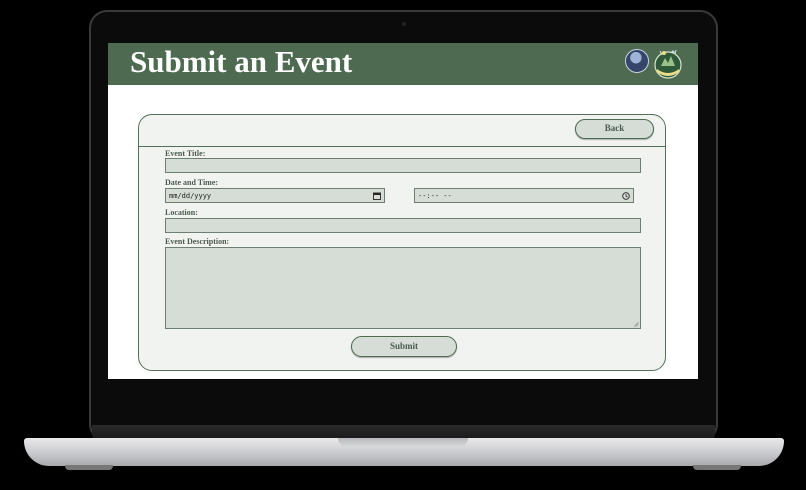  What do you see at coordinates (403, 165) in the screenshot?
I see `event-title-input` at bounding box center [403, 165].